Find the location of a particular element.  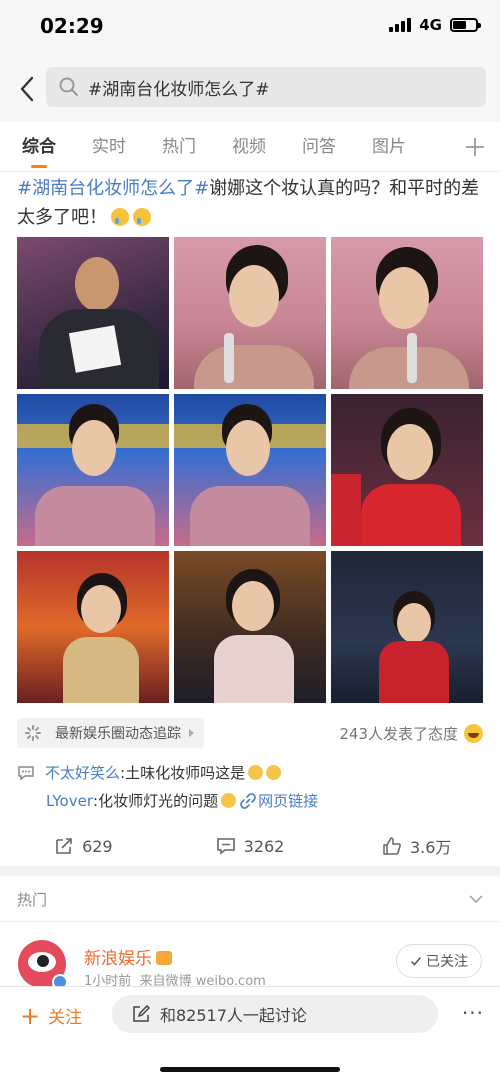

repost-count: 629 is located at coordinates (97, 846).